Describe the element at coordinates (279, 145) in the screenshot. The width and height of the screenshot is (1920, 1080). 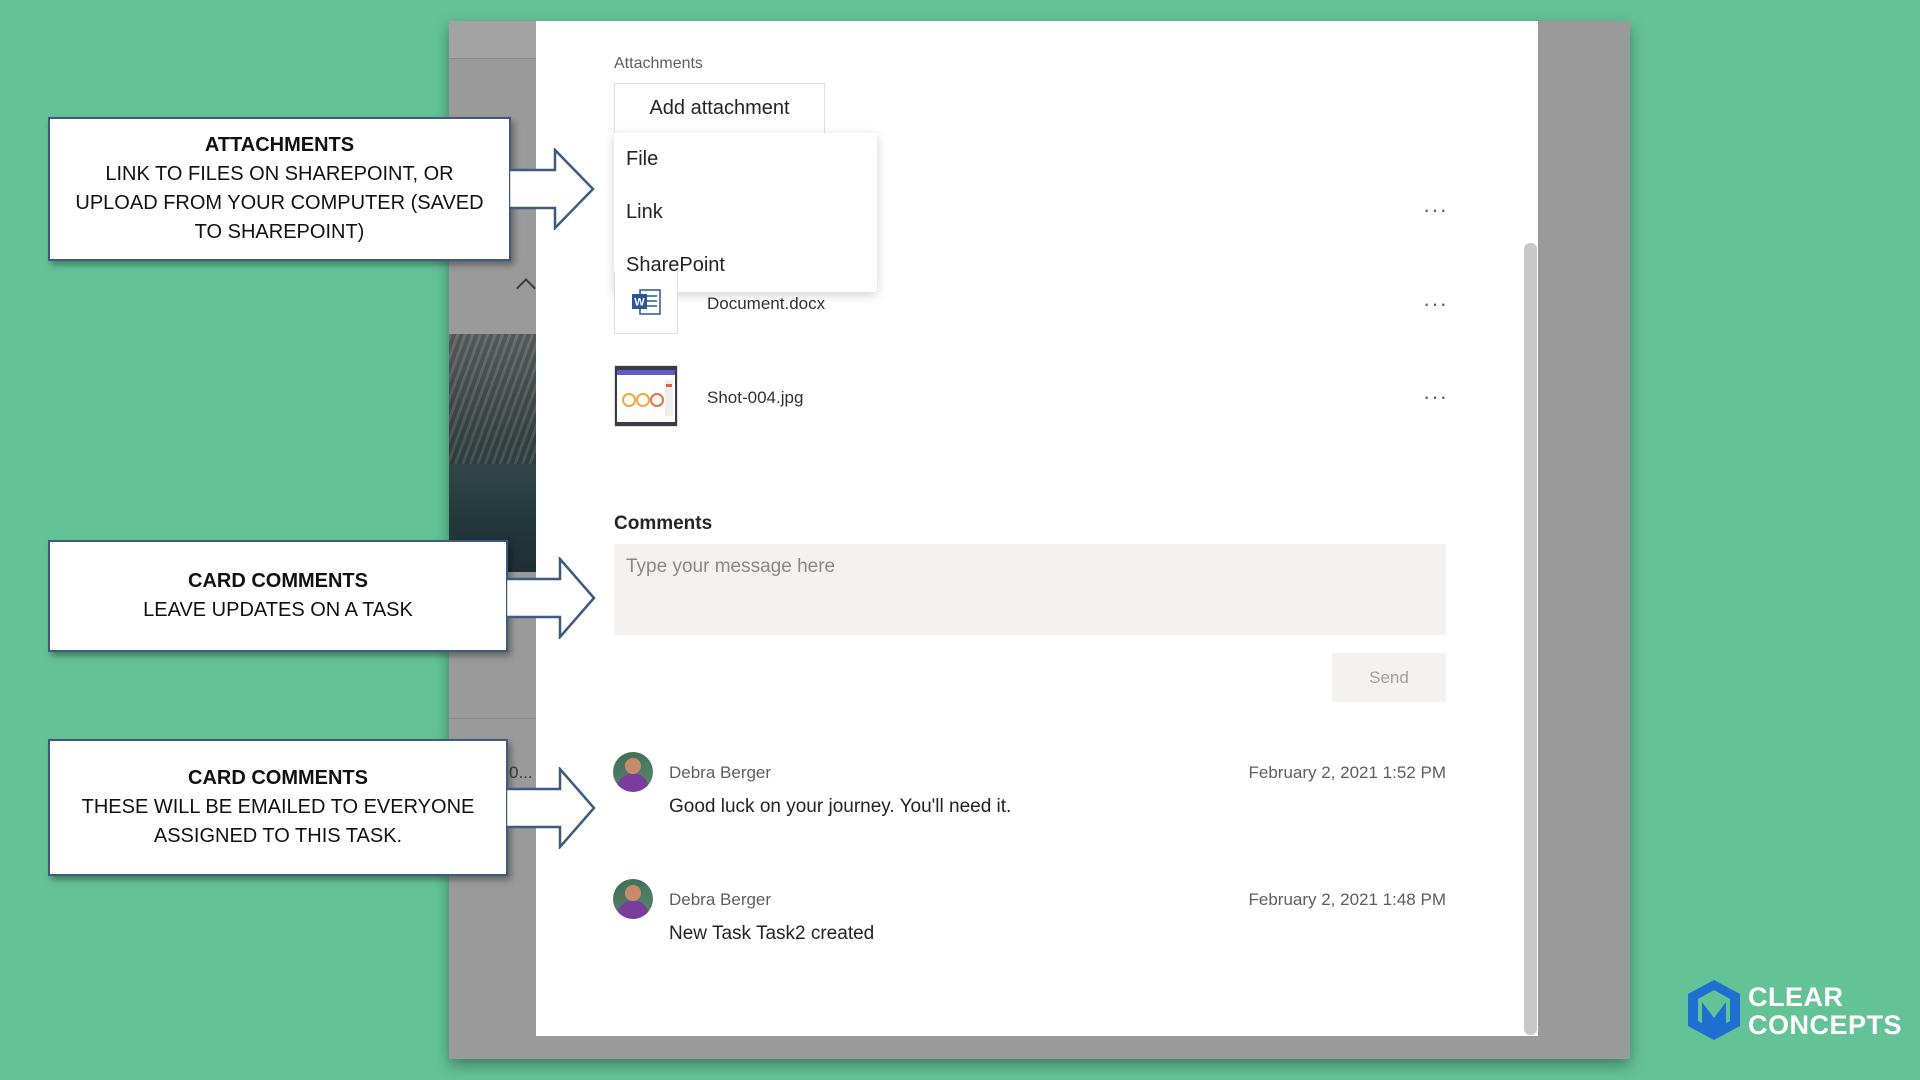
I see `callout-title: ATTACHMENTS` at that location.